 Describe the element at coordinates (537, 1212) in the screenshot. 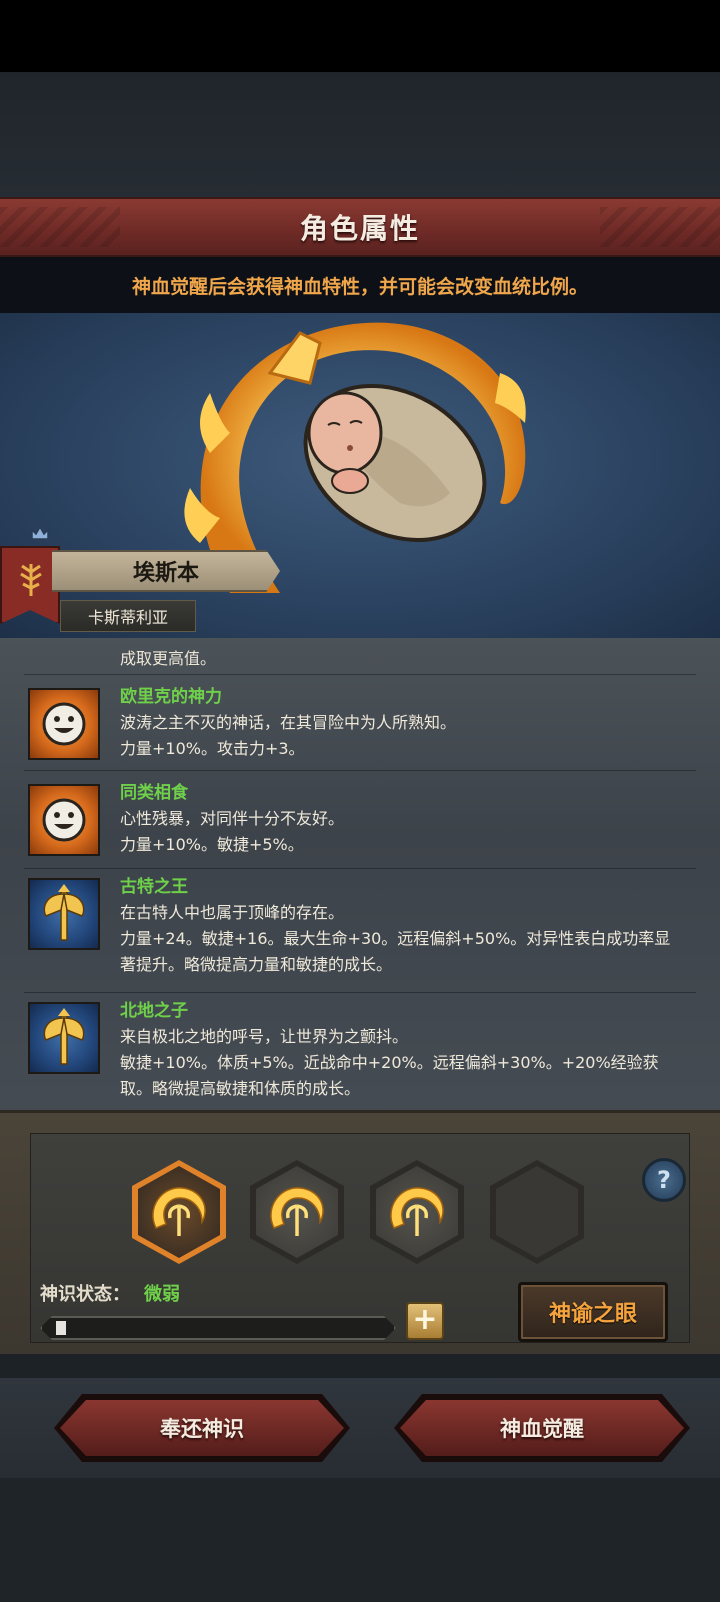

I see `slot-inner` at that location.